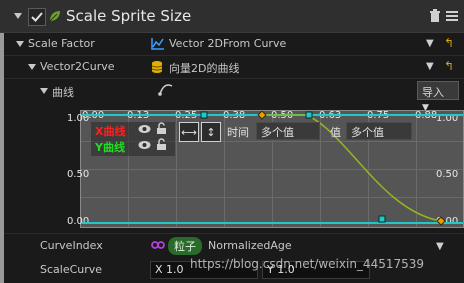 The width and height of the screenshot is (464, 283). What do you see at coordinates (433, 92) in the screenshot?
I see `import-label: 导入` at bounding box center [433, 92].